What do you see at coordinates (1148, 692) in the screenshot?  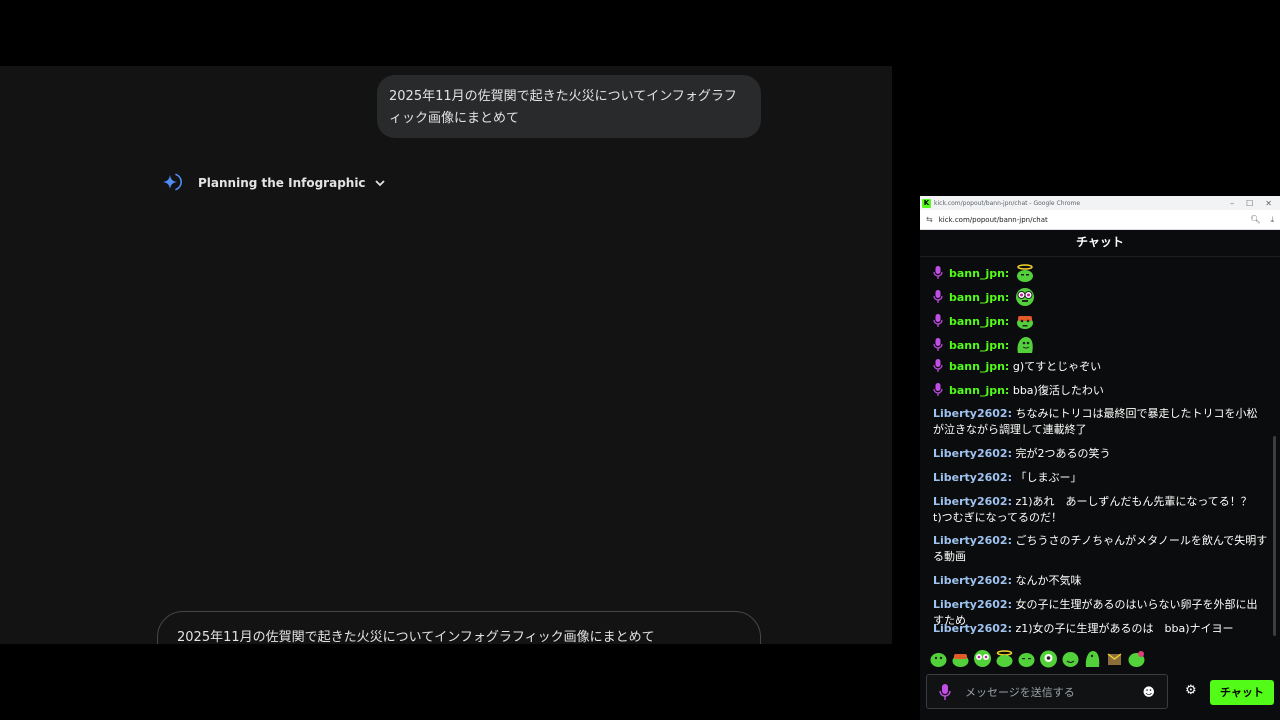 I see `emoji-picker-icon: ☻` at bounding box center [1148, 692].